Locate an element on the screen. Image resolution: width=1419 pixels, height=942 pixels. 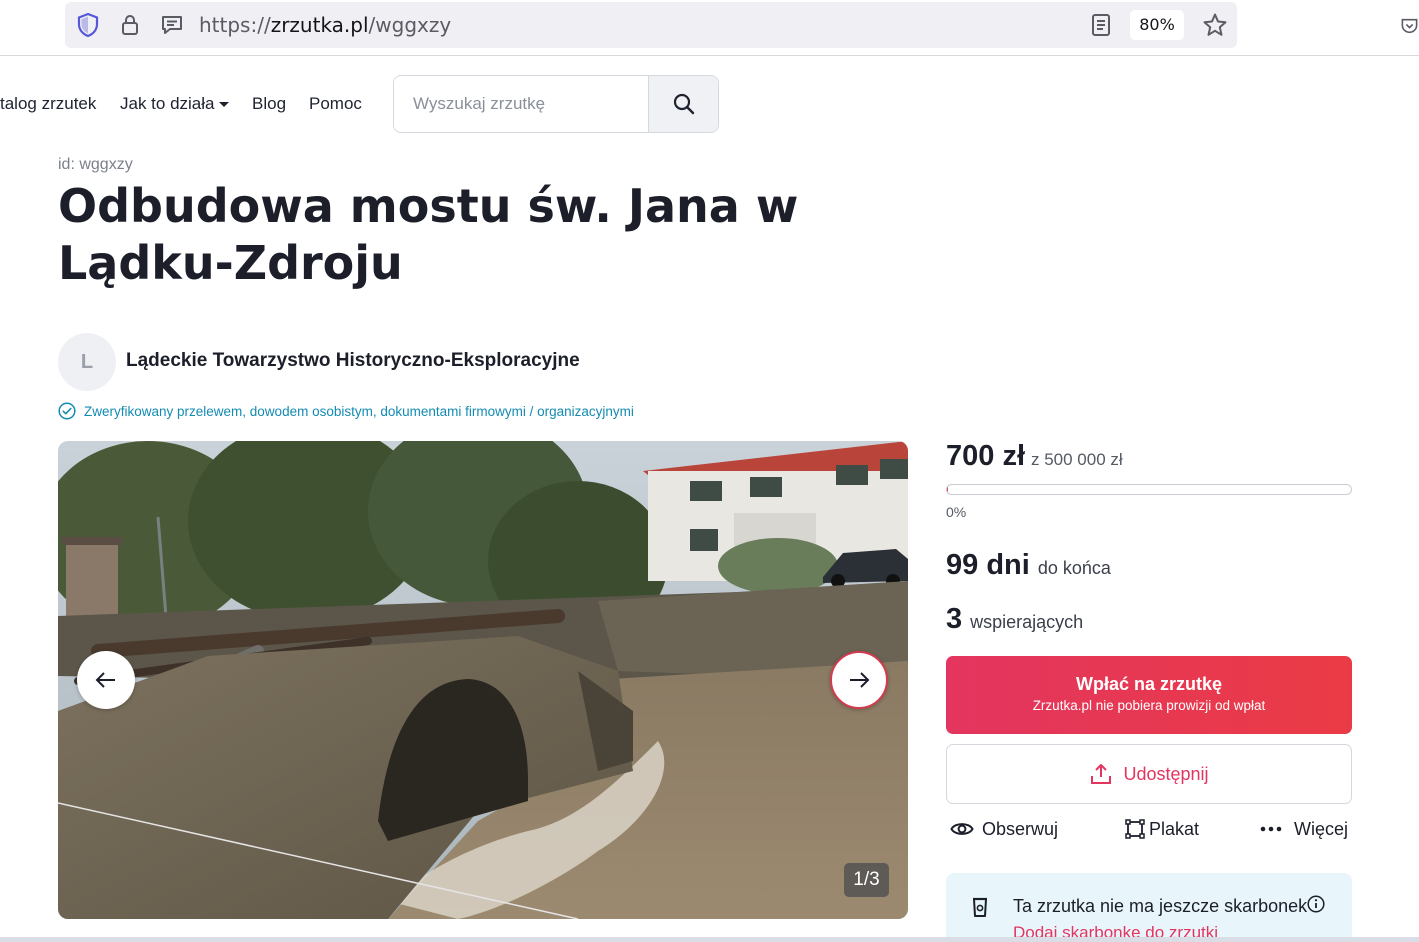
share-icon is located at coordinates (1101, 774).